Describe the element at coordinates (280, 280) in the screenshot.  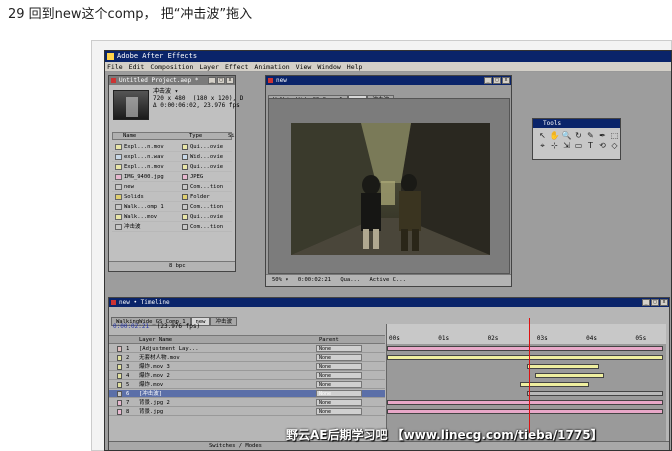
I see `zoom-dropdown: 50% ▾` at that location.